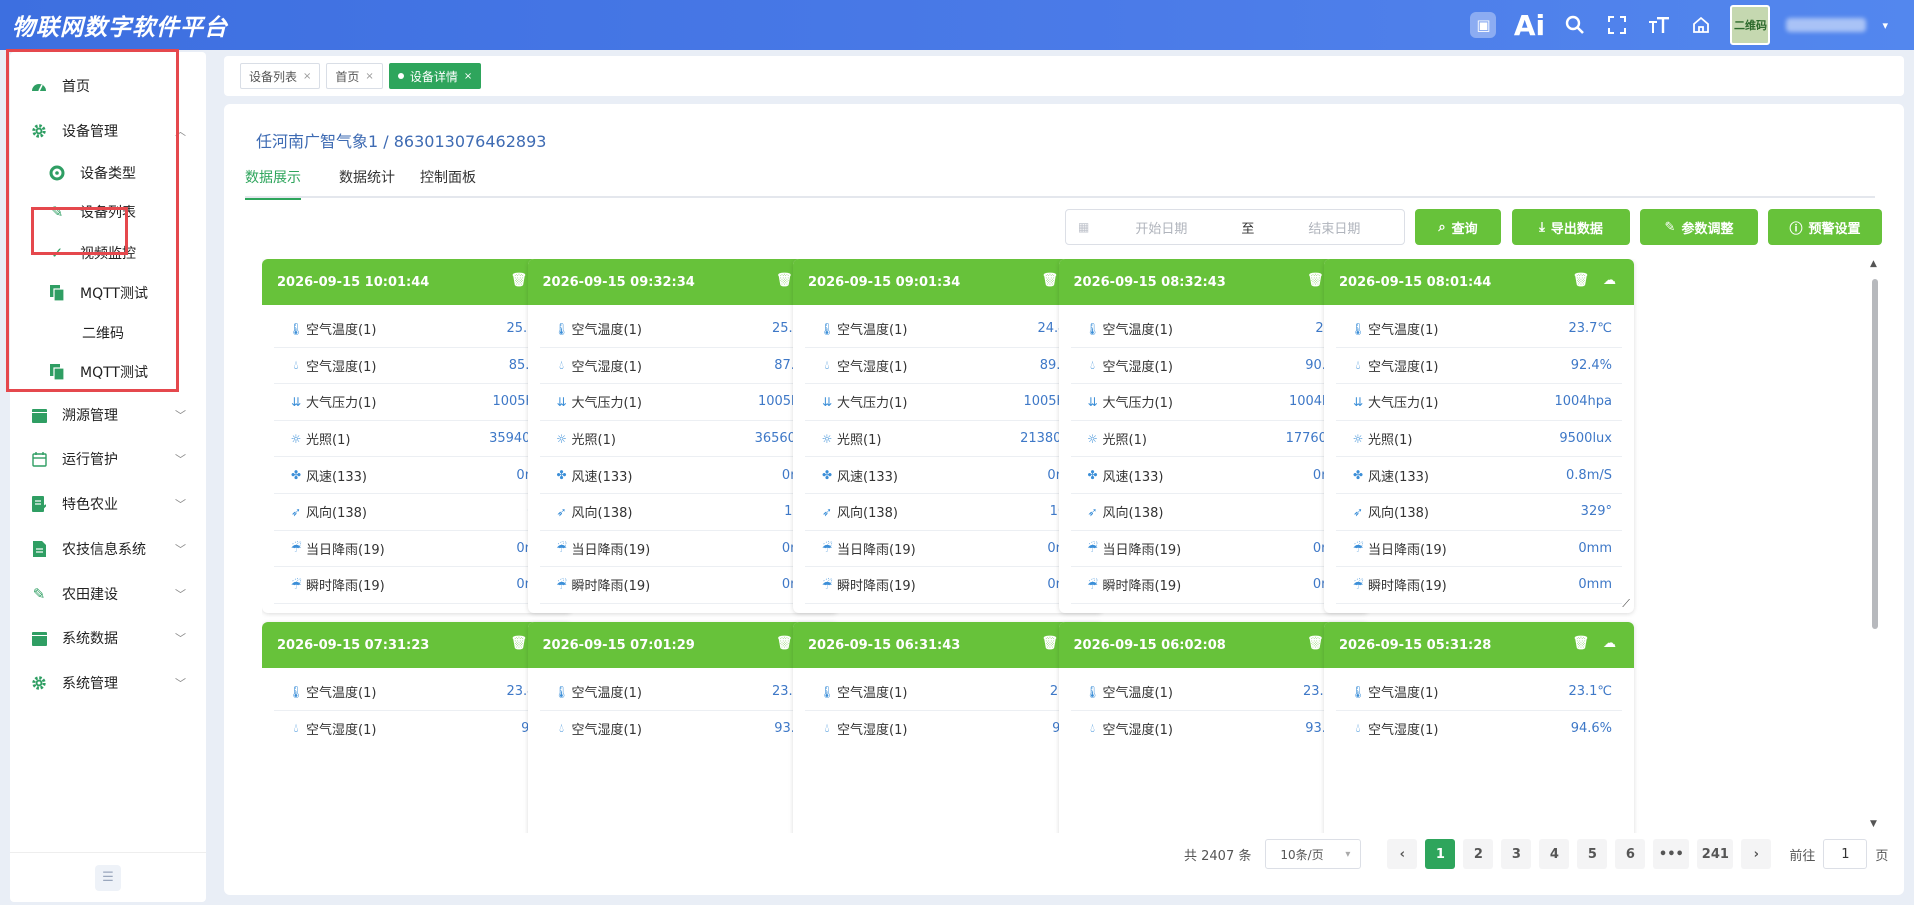  What do you see at coordinates (1529, 25) in the screenshot?
I see `ai-icon: Ai` at bounding box center [1529, 25].